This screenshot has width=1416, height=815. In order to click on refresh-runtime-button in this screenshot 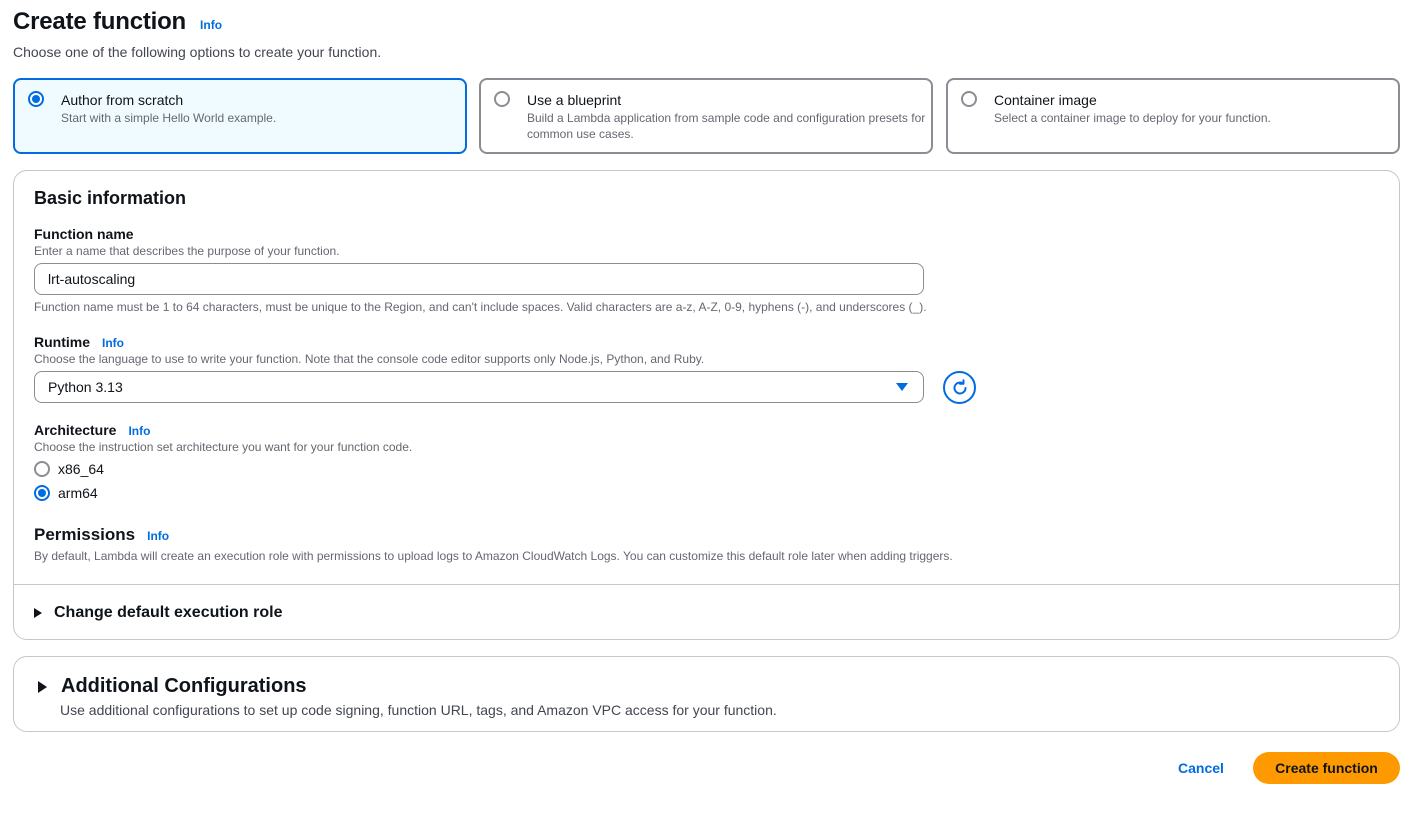, I will do `click(959, 387)`.